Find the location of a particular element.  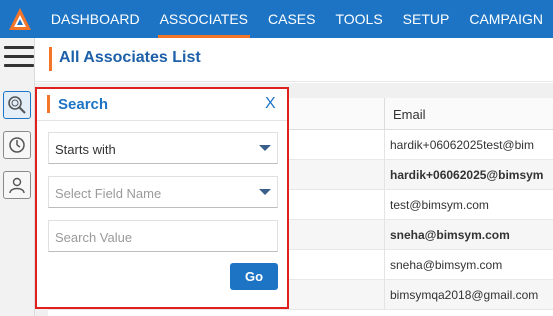

page-header: All Associates List is located at coordinates (294, 60).